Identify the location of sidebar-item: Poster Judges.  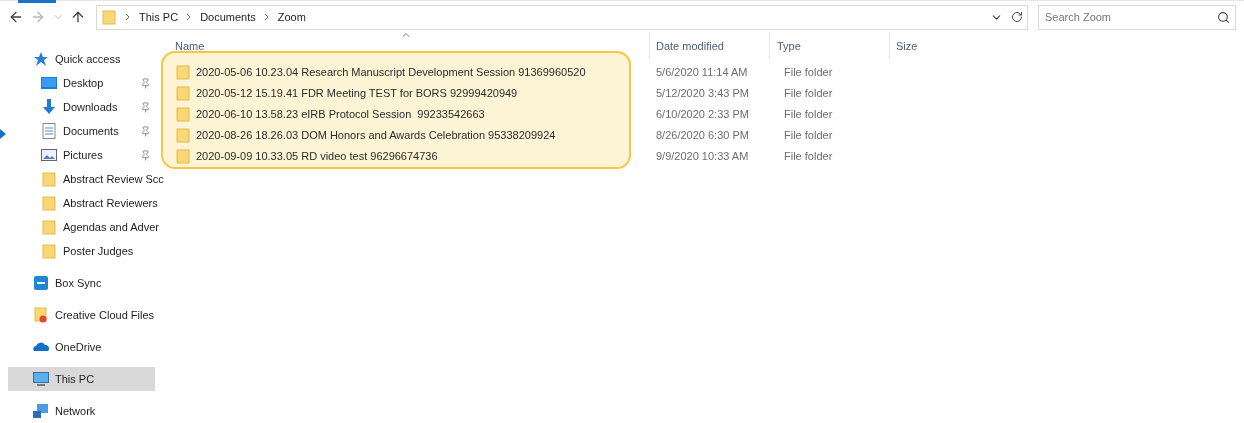
(81, 251).